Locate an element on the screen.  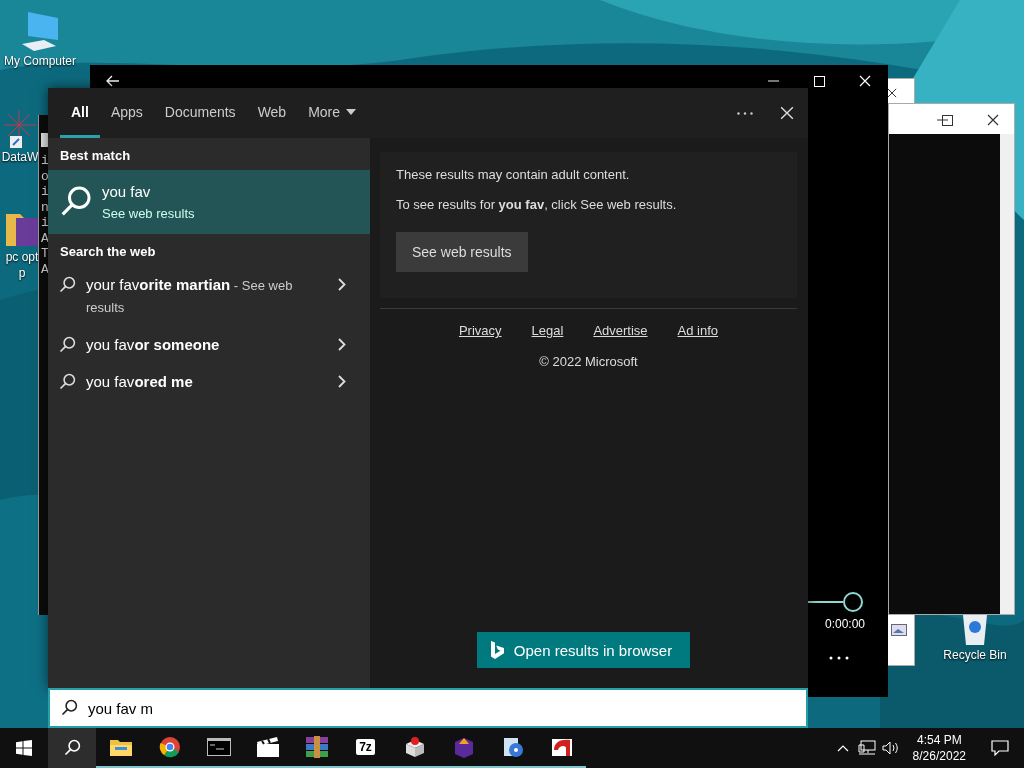
footer-link: Advertise is located at coordinates (620, 330).